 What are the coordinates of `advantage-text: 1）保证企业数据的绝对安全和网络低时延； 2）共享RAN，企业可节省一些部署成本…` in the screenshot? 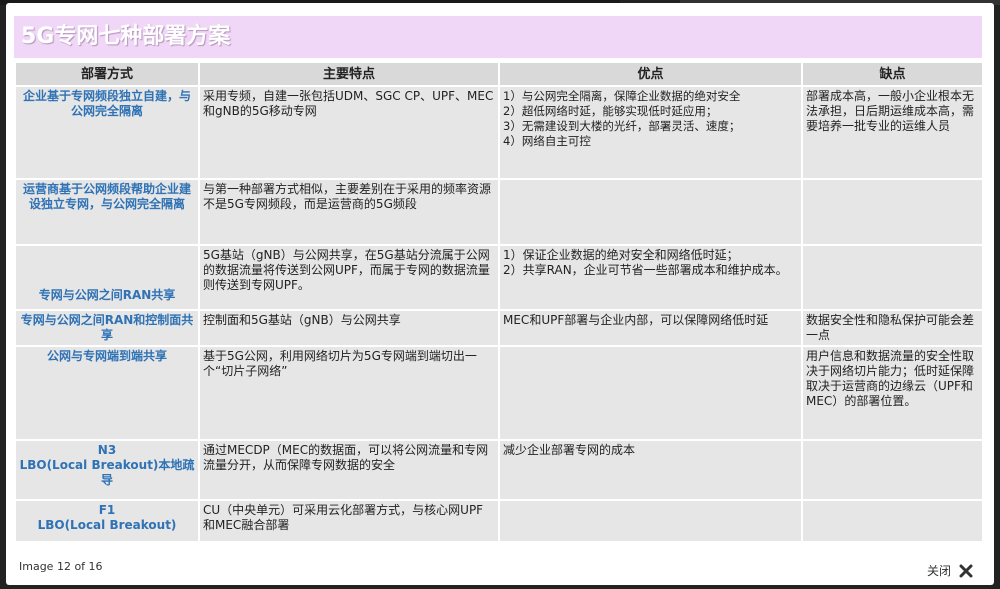 It's located at (645, 262).